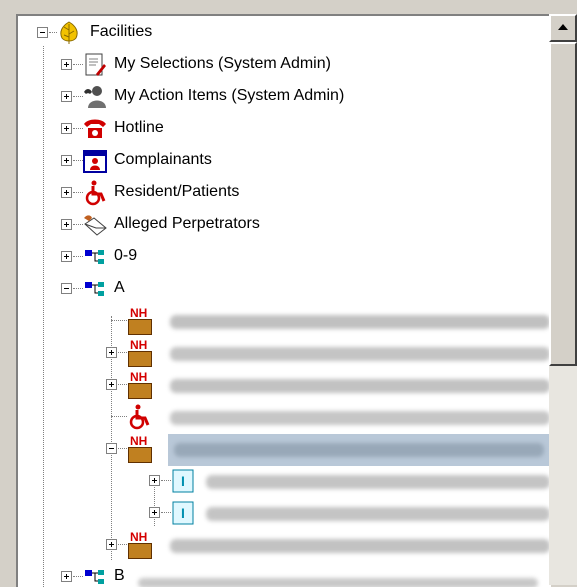 The height and width of the screenshot is (587, 577). What do you see at coordinates (95, 97) in the screenshot?
I see `phone-person-icon` at bounding box center [95, 97].